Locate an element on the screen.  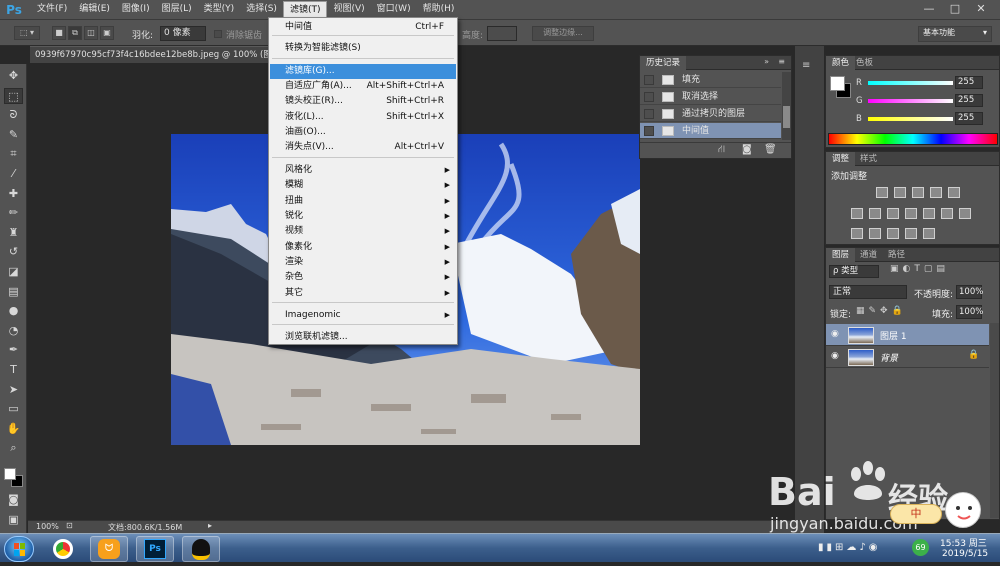
start-button is located at coordinates (19, 549).